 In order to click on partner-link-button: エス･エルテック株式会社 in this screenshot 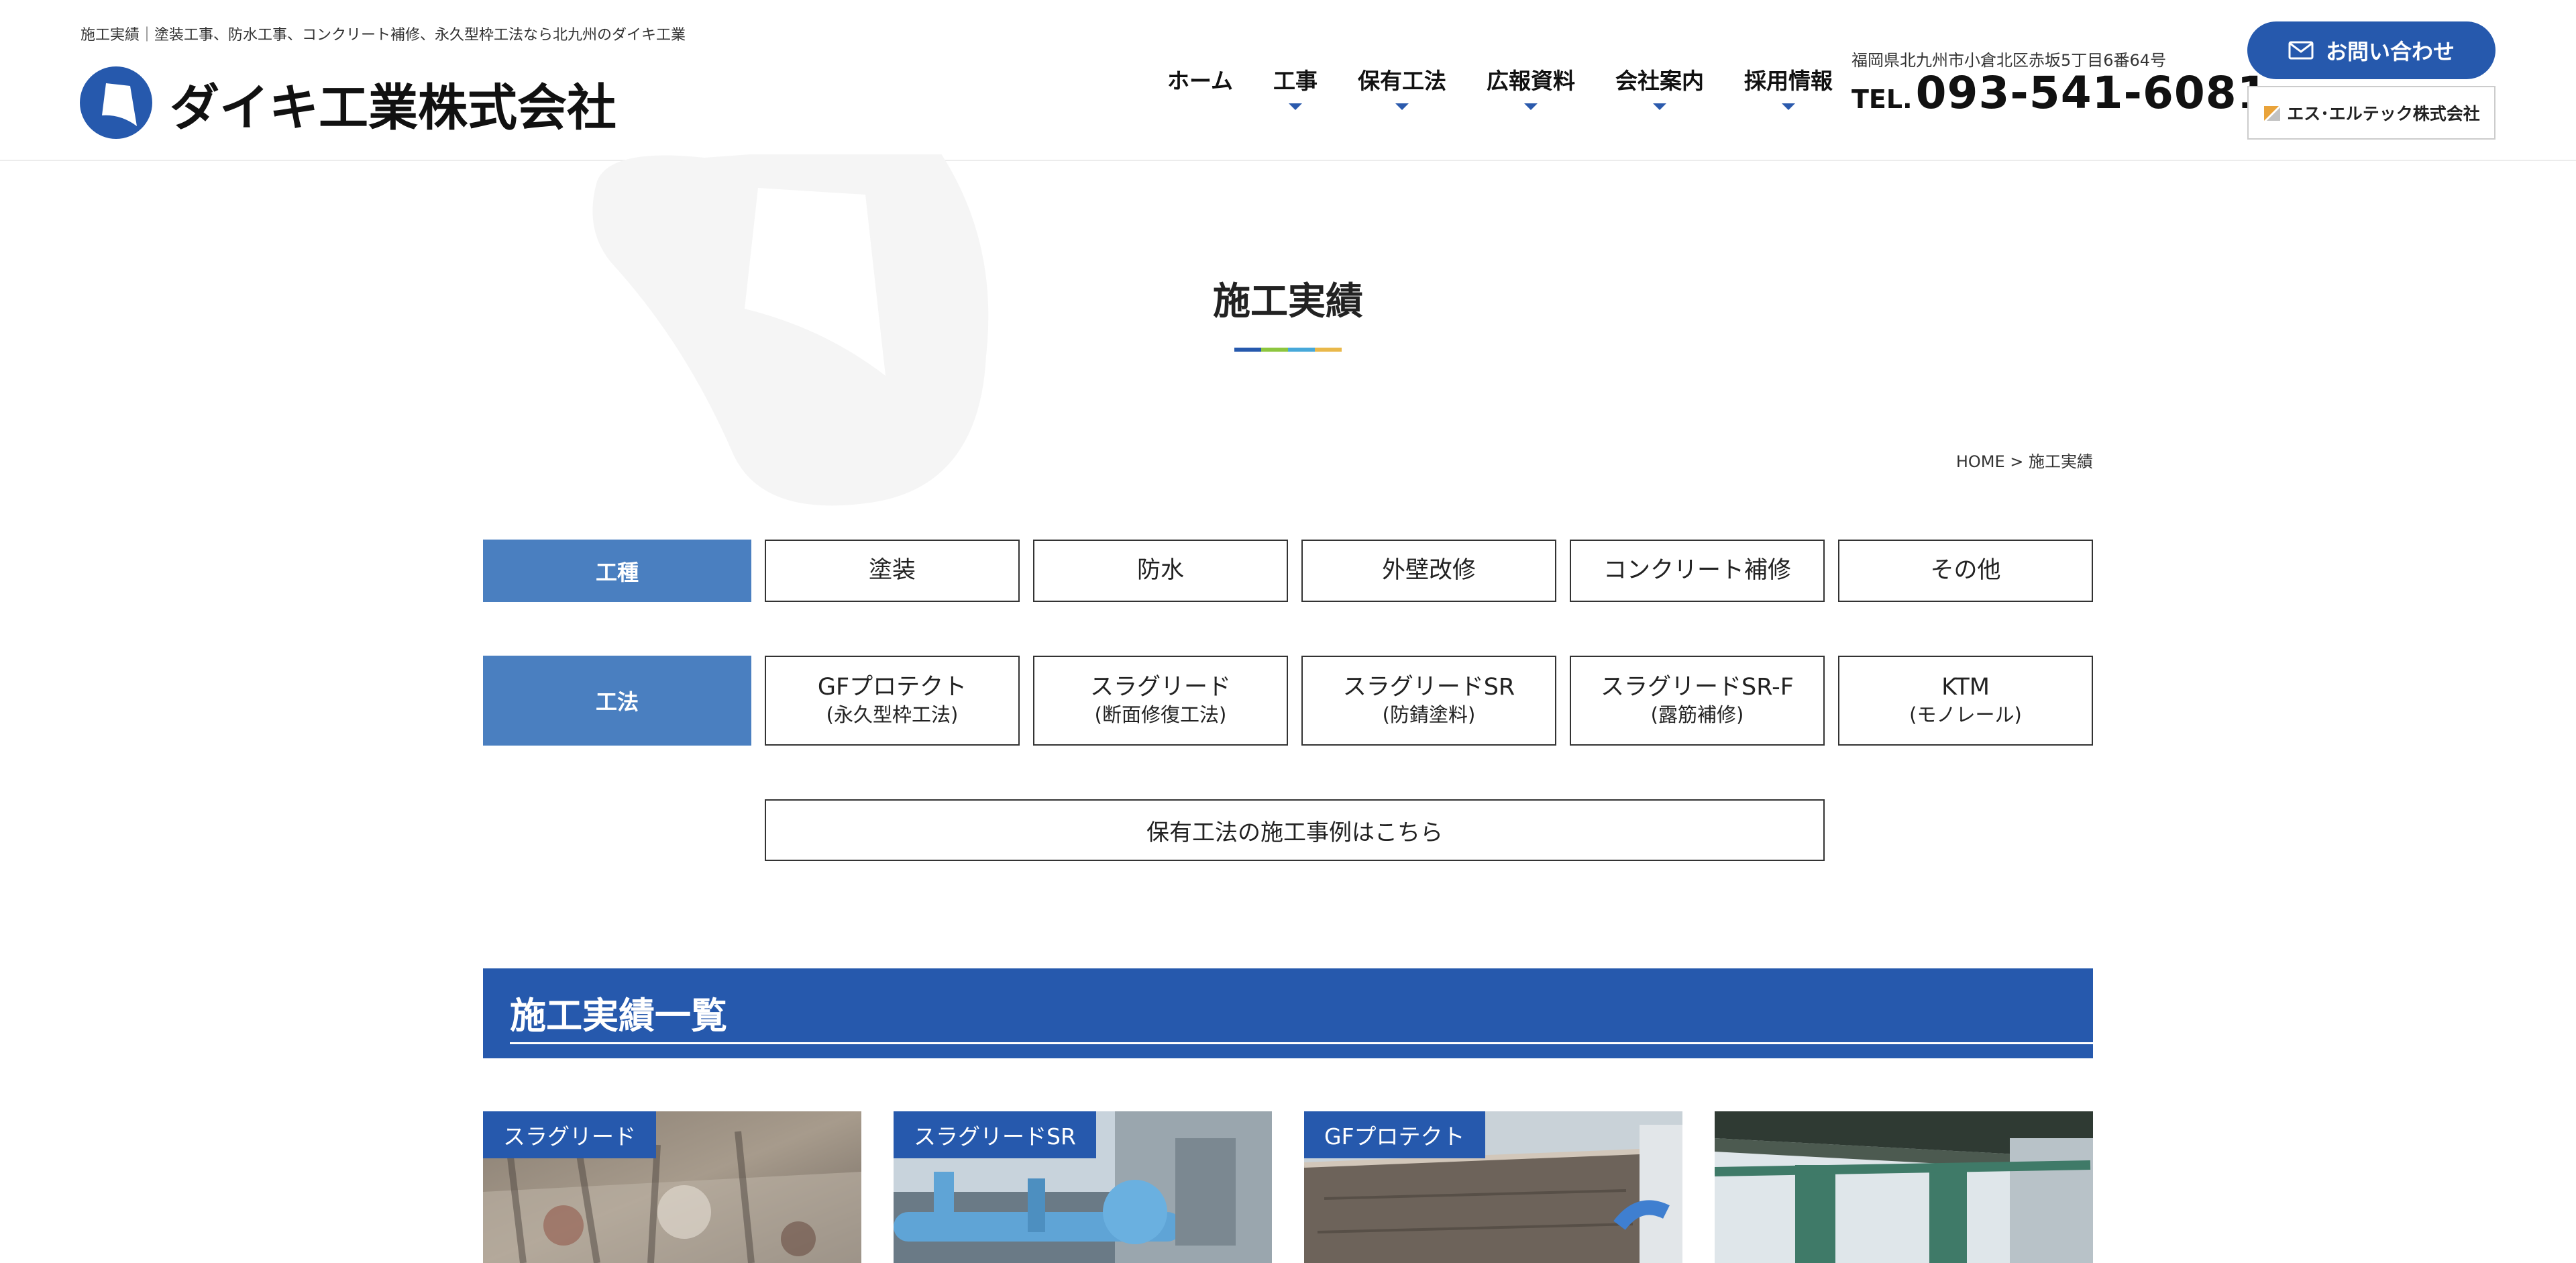, I will do `click(2371, 113)`.